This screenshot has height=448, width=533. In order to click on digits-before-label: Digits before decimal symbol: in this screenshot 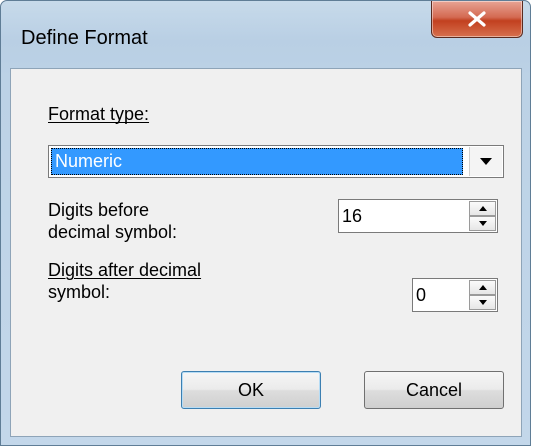, I will do `click(112, 221)`.